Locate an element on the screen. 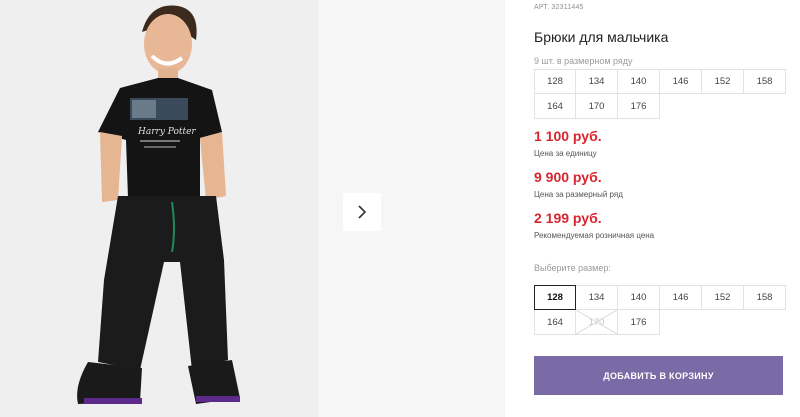 This screenshot has width=800, height=417. gallery-next-button is located at coordinates (362, 212).